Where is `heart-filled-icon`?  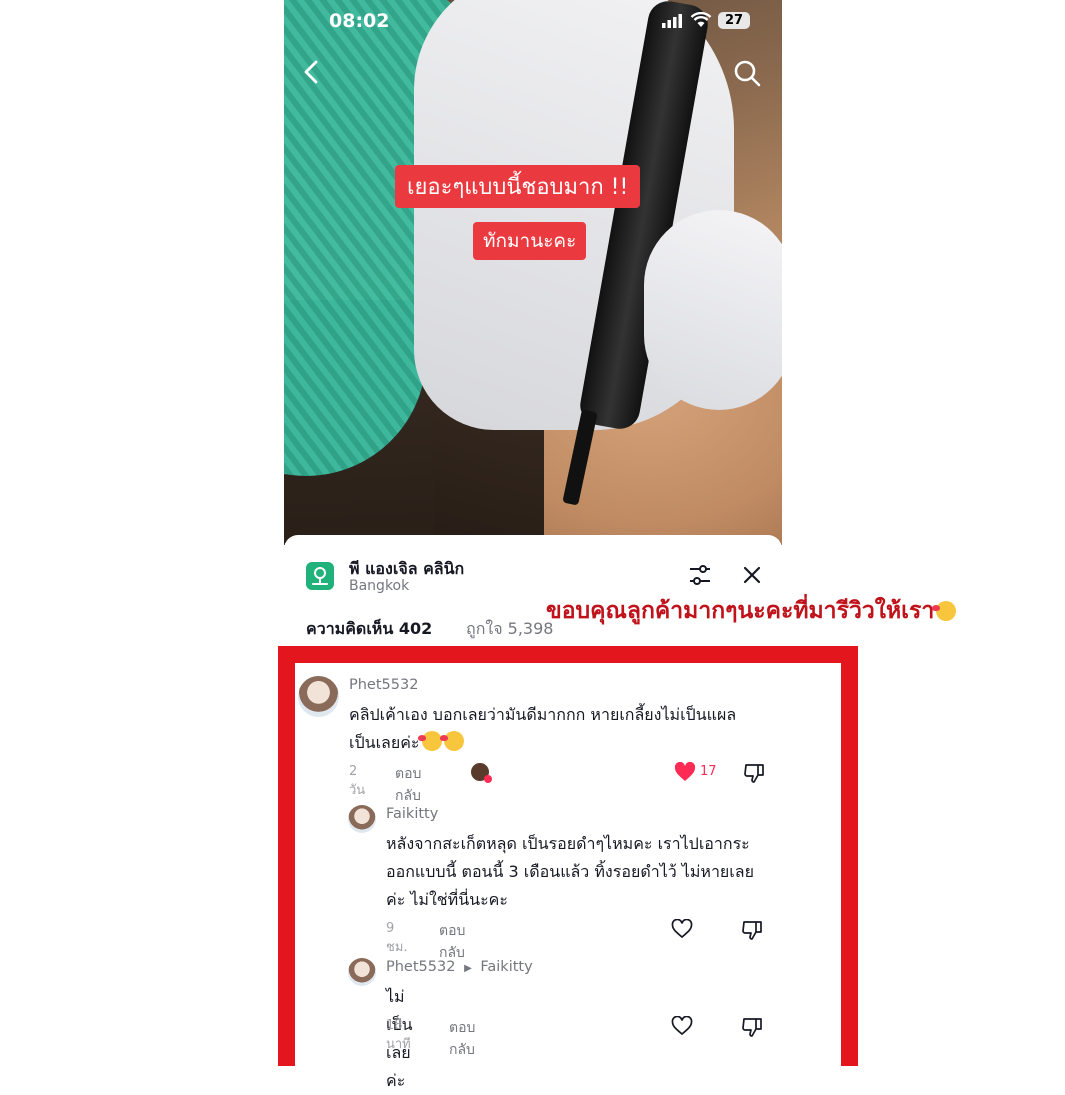
heart-filled-icon is located at coordinates (685, 772).